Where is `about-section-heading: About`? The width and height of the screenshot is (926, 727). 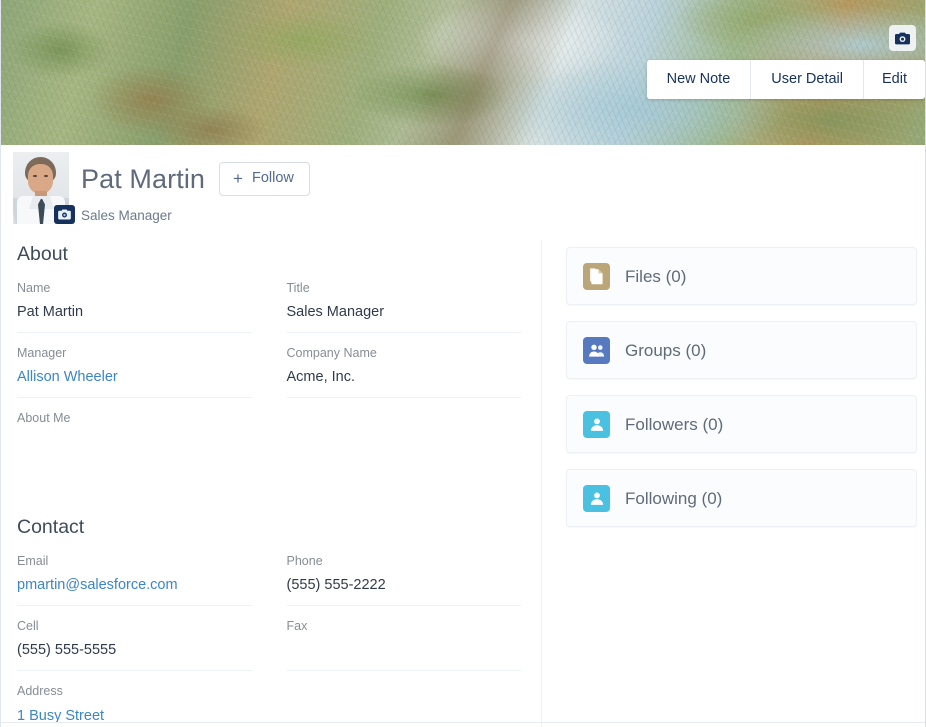 about-section-heading: About is located at coordinates (42, 254).